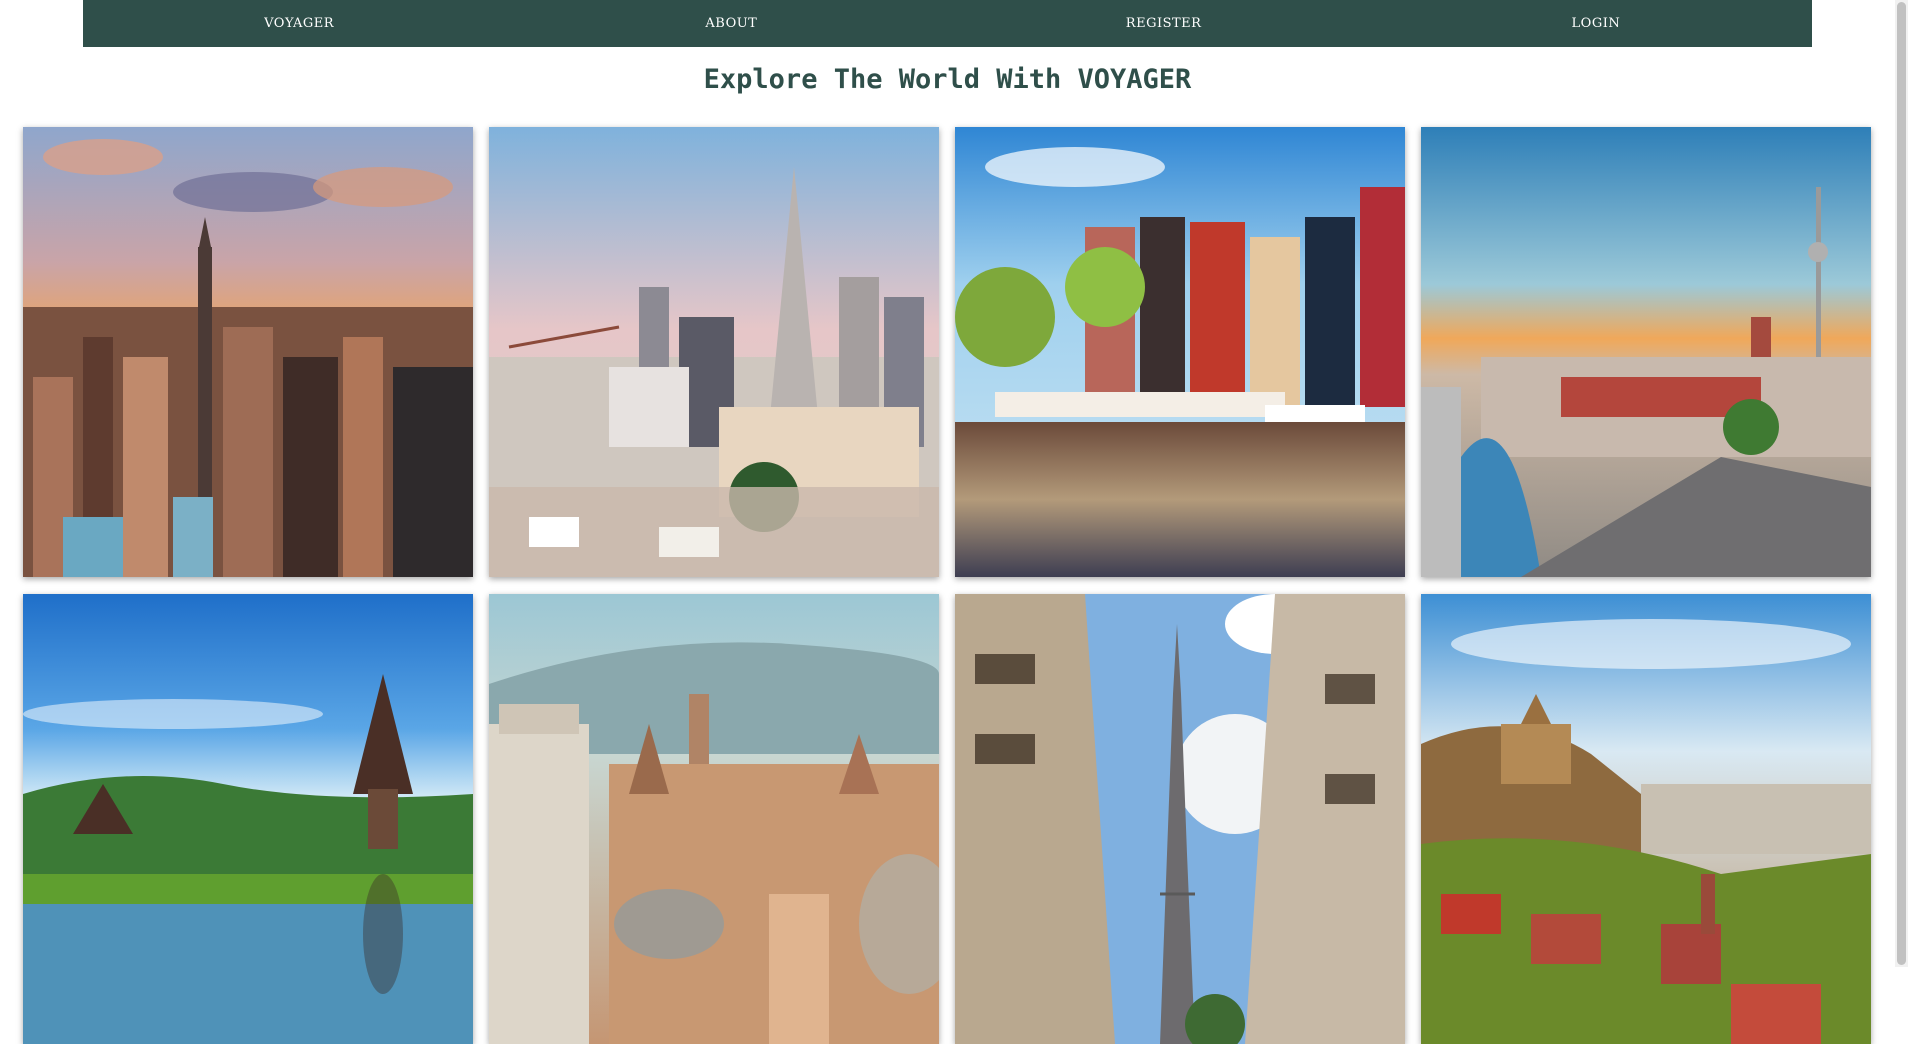 This screenshot has height=1044, width=1908. I want to click on san-francisco-image, so click(714, 352).